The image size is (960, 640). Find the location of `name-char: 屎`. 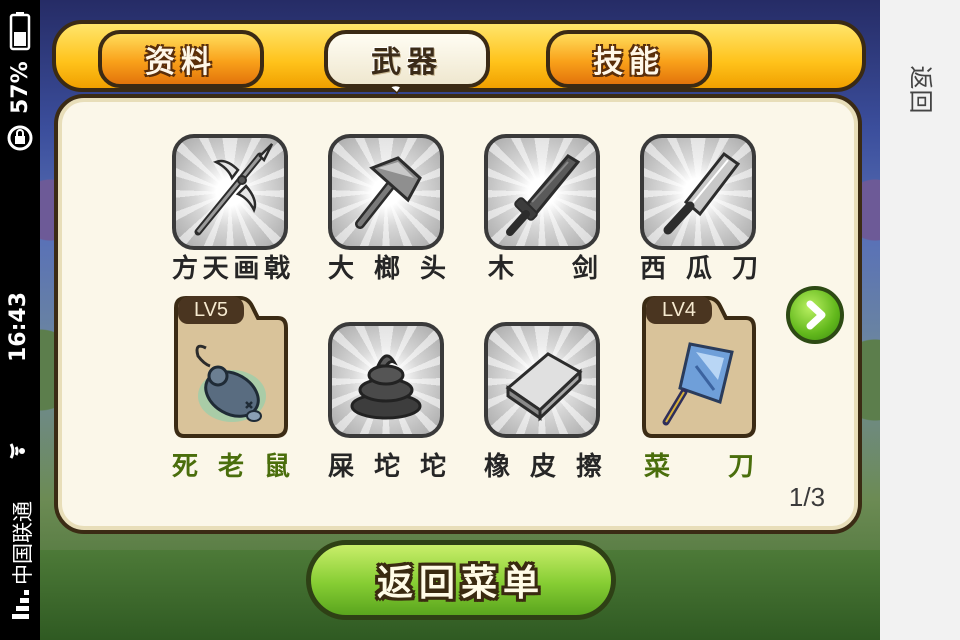

name-char: 屎 is located at coordinates (341, 467).